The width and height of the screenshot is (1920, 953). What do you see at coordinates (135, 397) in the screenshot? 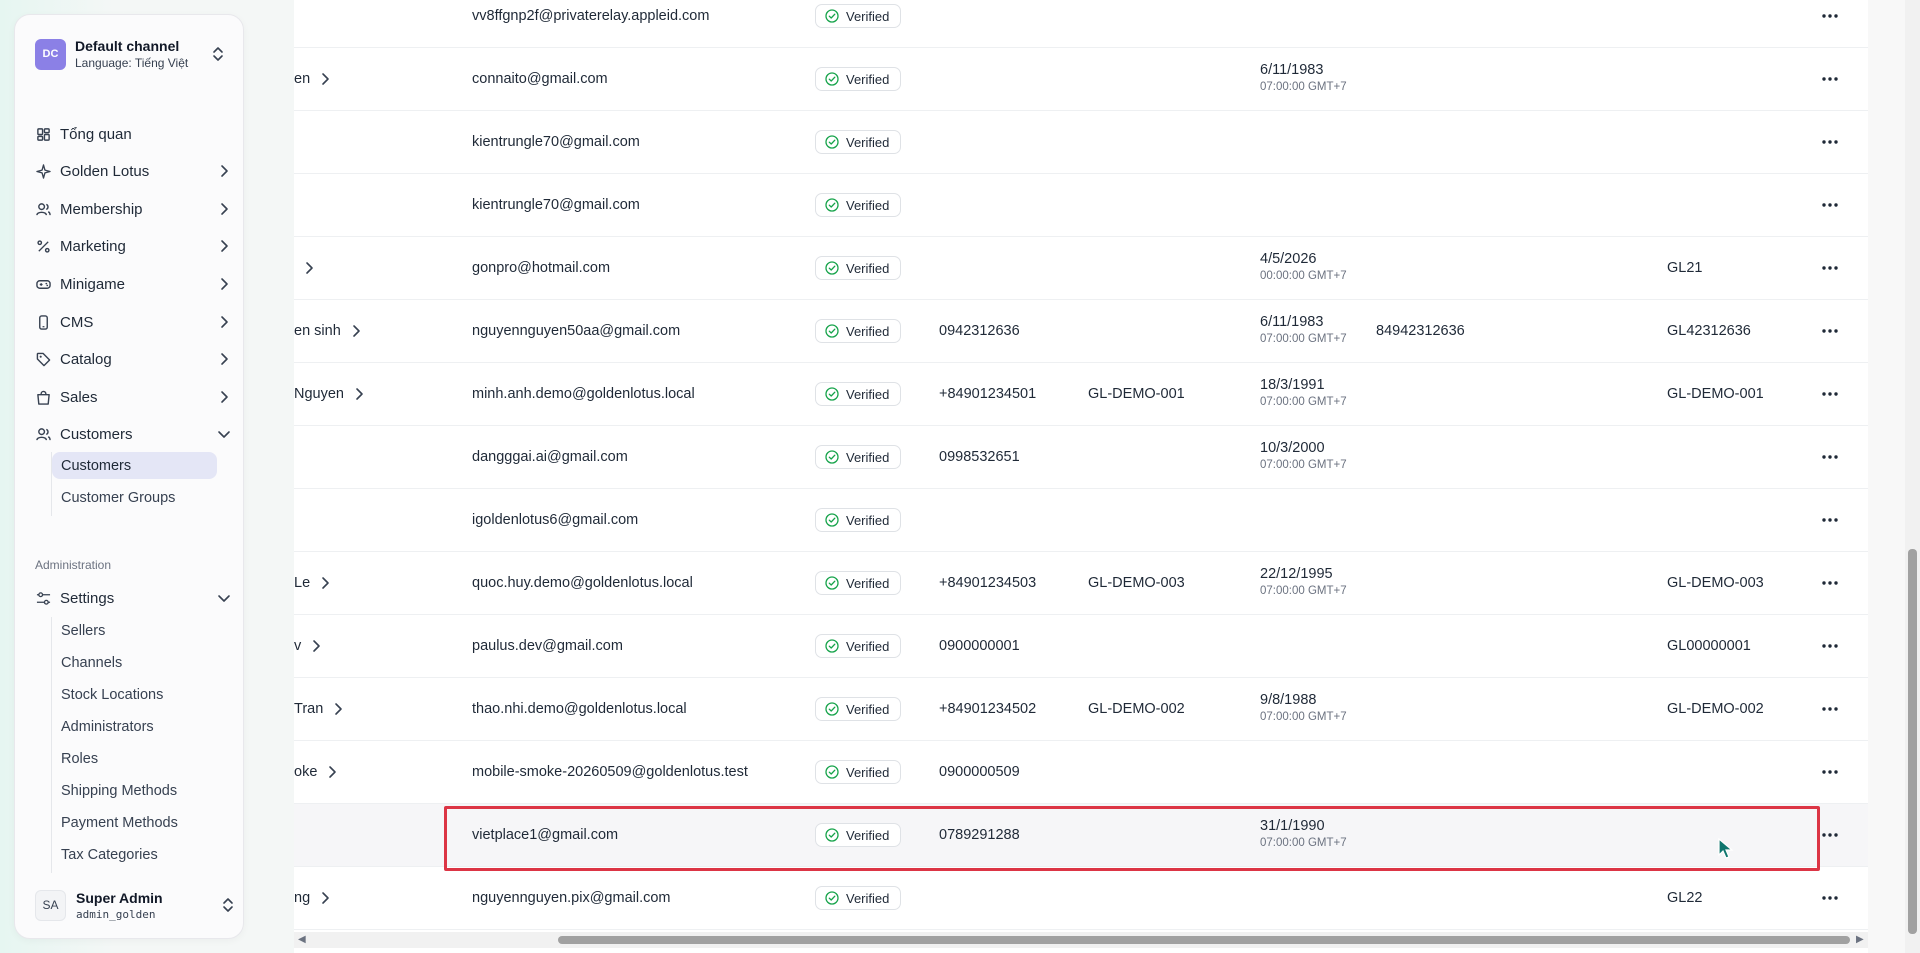
I see `sidebar-item-sales: Sales` at bounding box center [135, 397].